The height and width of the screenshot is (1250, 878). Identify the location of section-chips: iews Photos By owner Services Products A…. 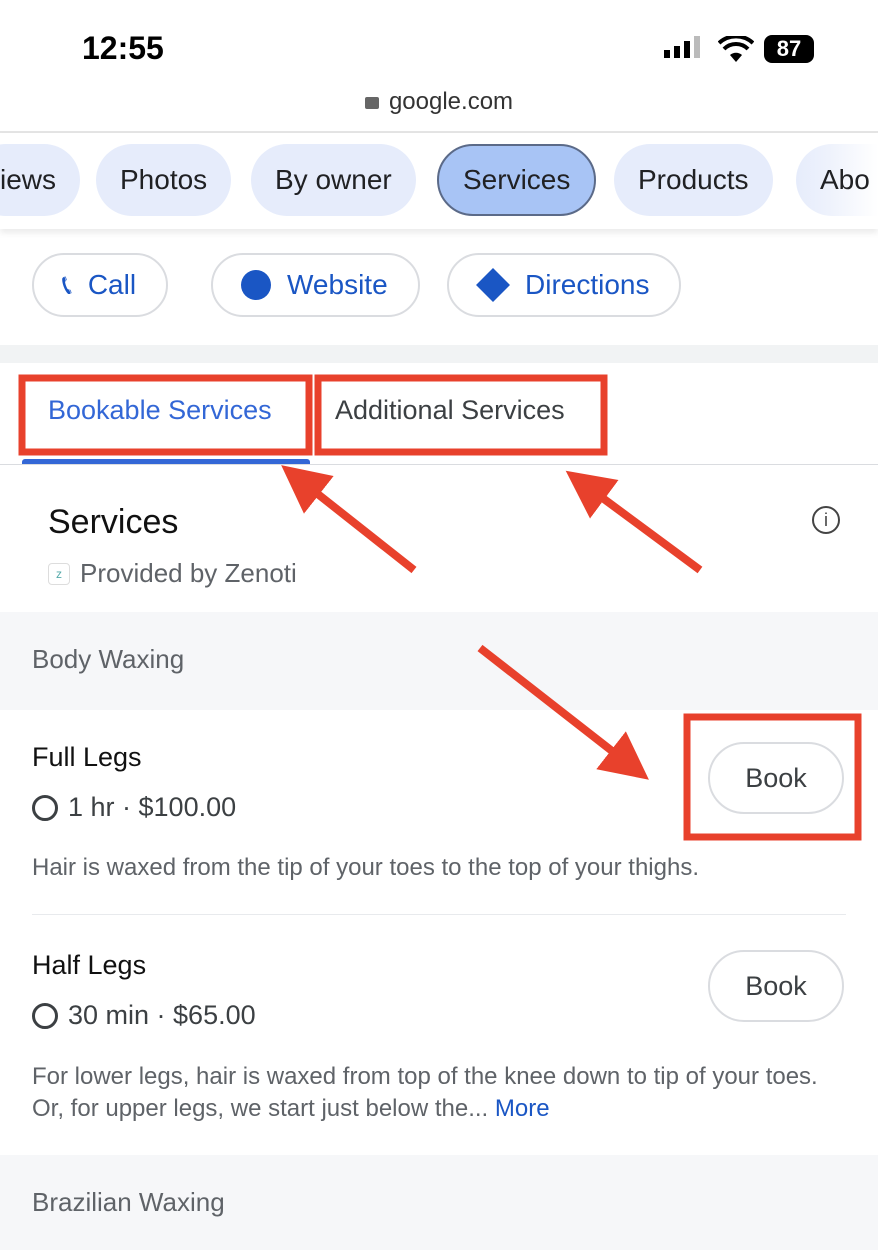
(439, 181).